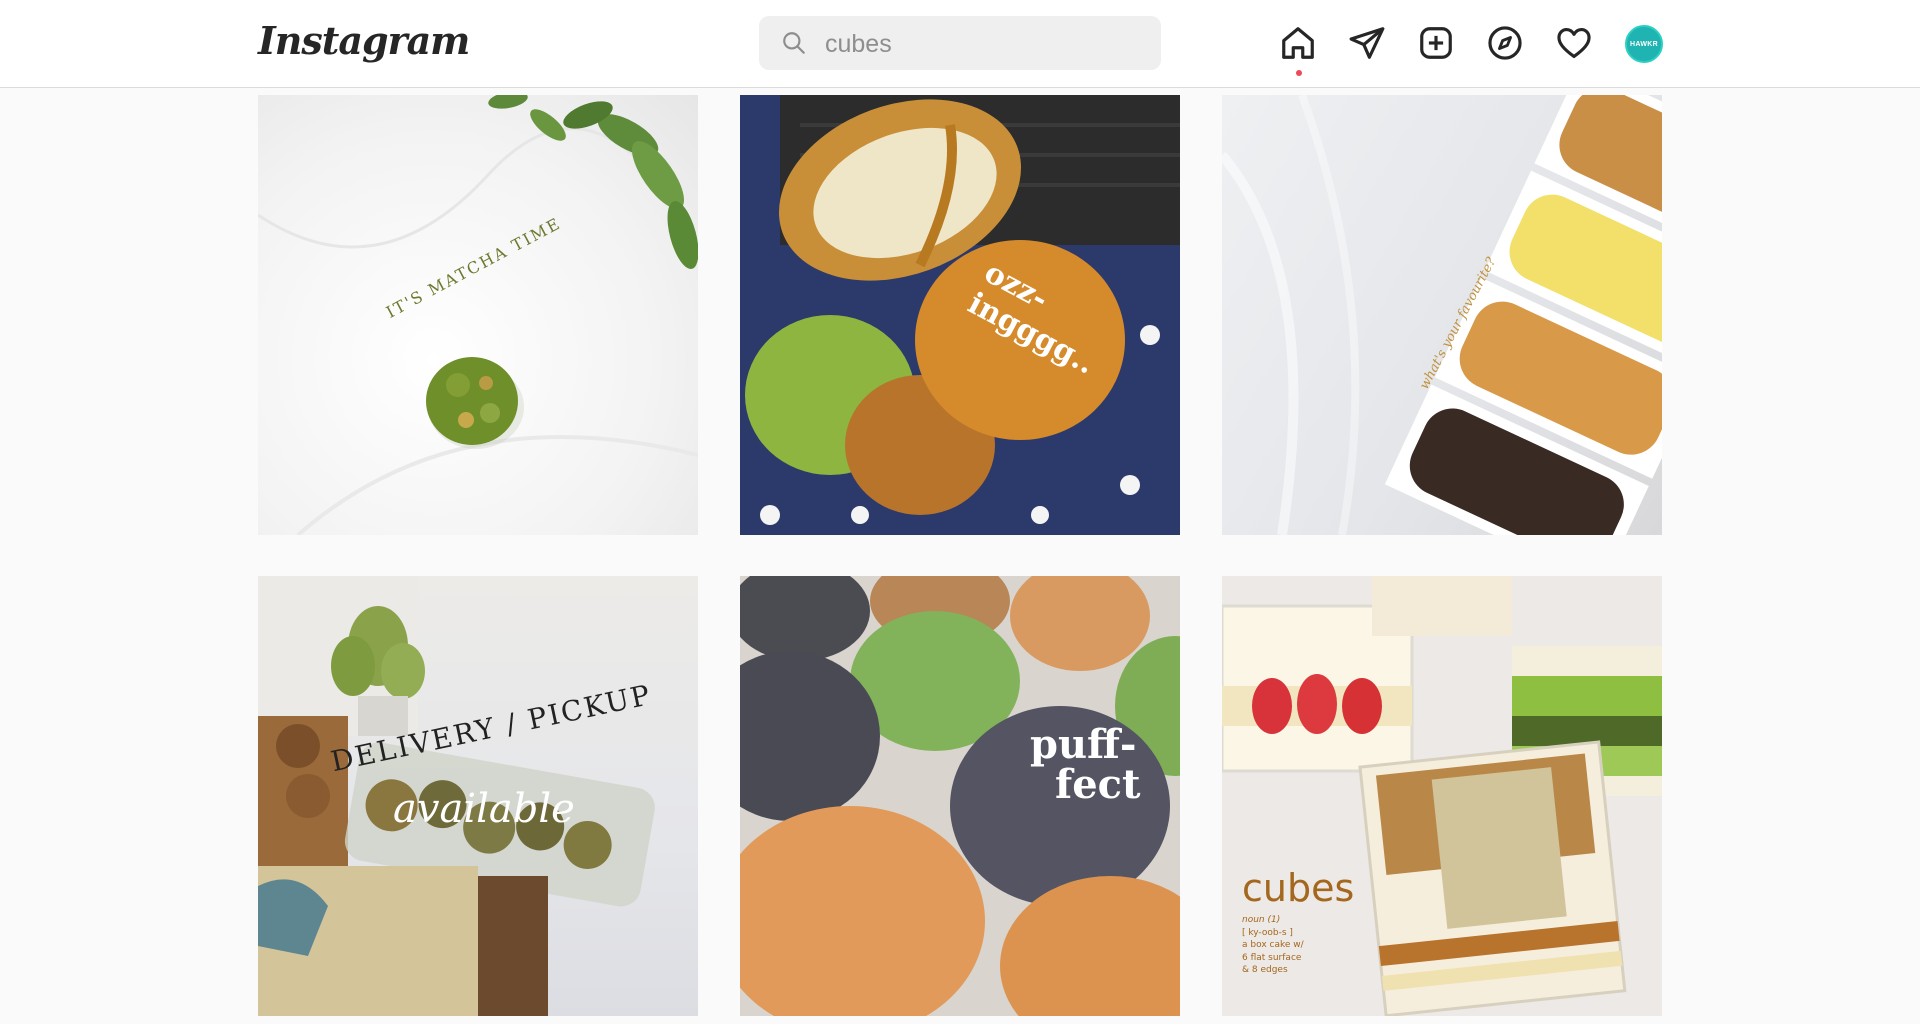  Describe the element at coordinates (1265, 970) in the screenshot. I see `definition-line-5: & 8 edges` at that location.